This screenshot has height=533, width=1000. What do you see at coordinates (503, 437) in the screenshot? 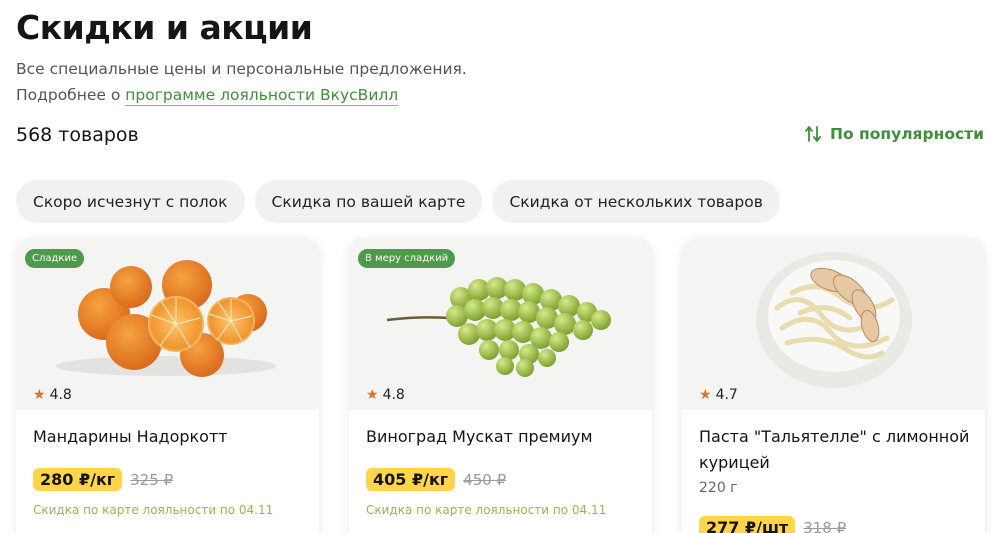
I see `product-name: Виноград Мускат премиум` at bounding box center [503, 437].